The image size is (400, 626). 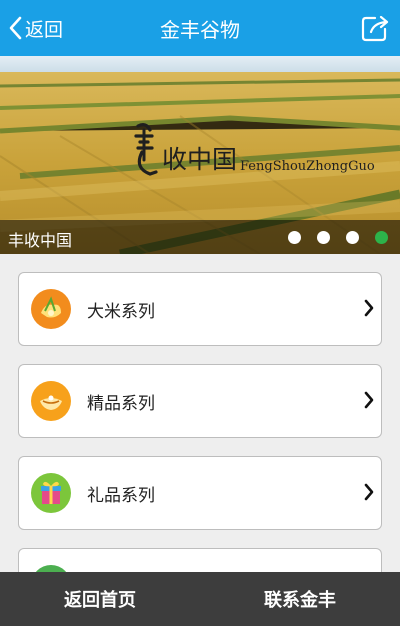 What do you see at coordinates (200, 493) in the screenshot?
I see `menu-item-gift: 礼品系列` at bounding box center [200, 493].